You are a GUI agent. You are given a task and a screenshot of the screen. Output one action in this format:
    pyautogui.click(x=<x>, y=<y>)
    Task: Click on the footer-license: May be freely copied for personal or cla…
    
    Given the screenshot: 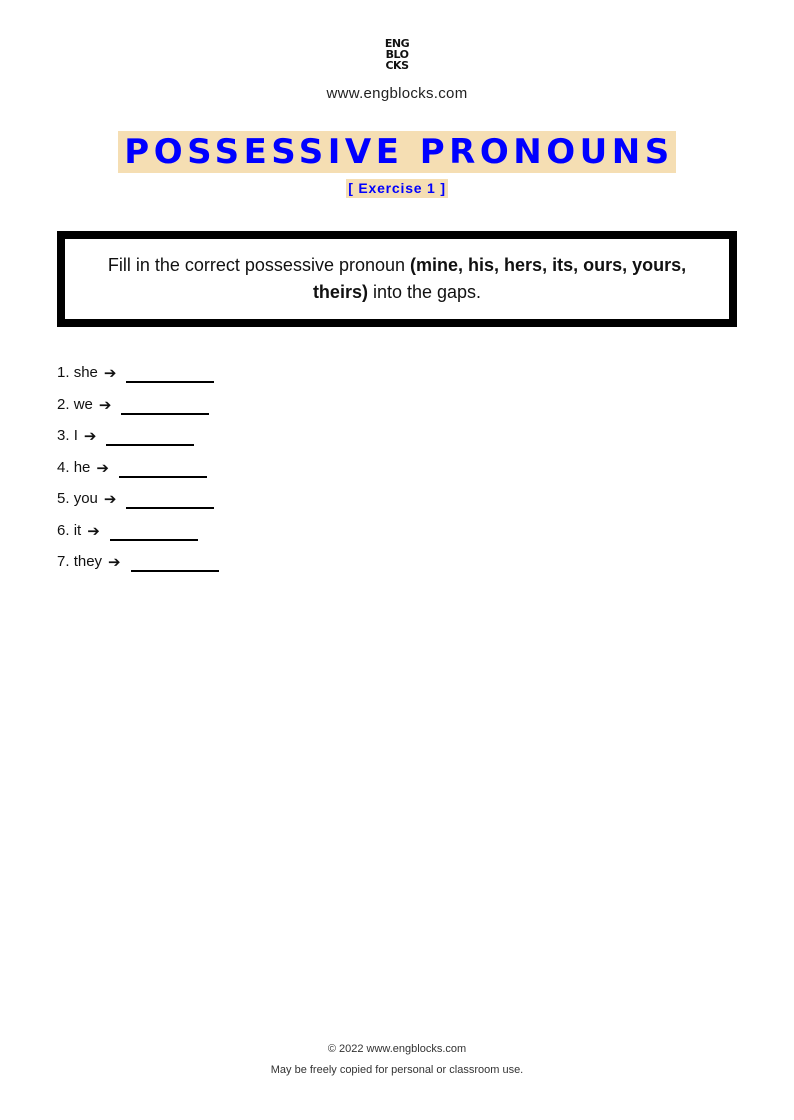 What is the action you would take?
    pyautogui.click(x=397, y=1070)
    